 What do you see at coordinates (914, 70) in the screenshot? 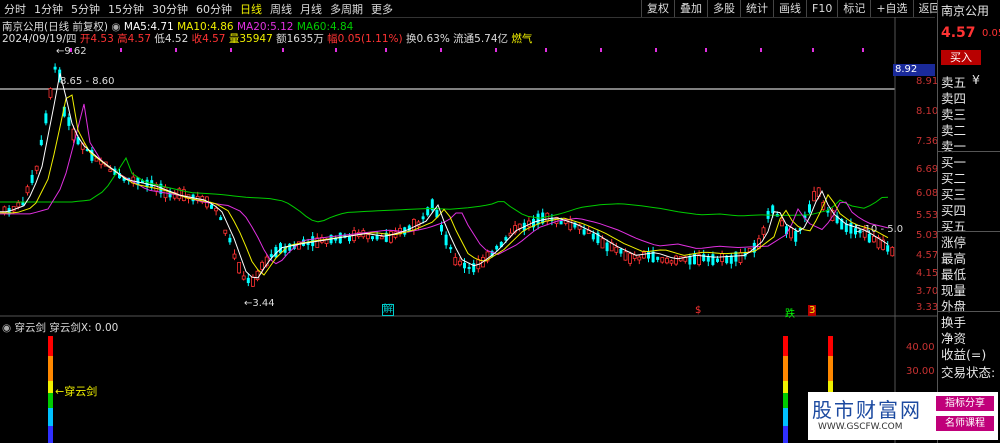
I see `current-price-tag: 8.92` at bounding box center [914, 70].